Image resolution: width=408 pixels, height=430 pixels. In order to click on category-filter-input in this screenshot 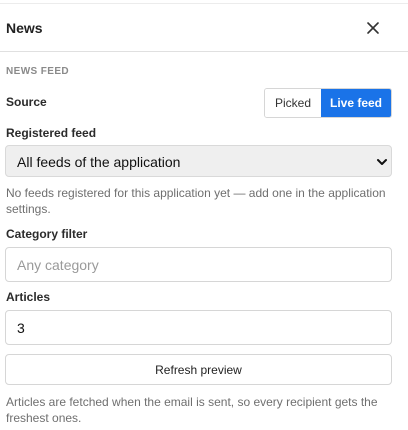, I will do `click(198, 264)`.